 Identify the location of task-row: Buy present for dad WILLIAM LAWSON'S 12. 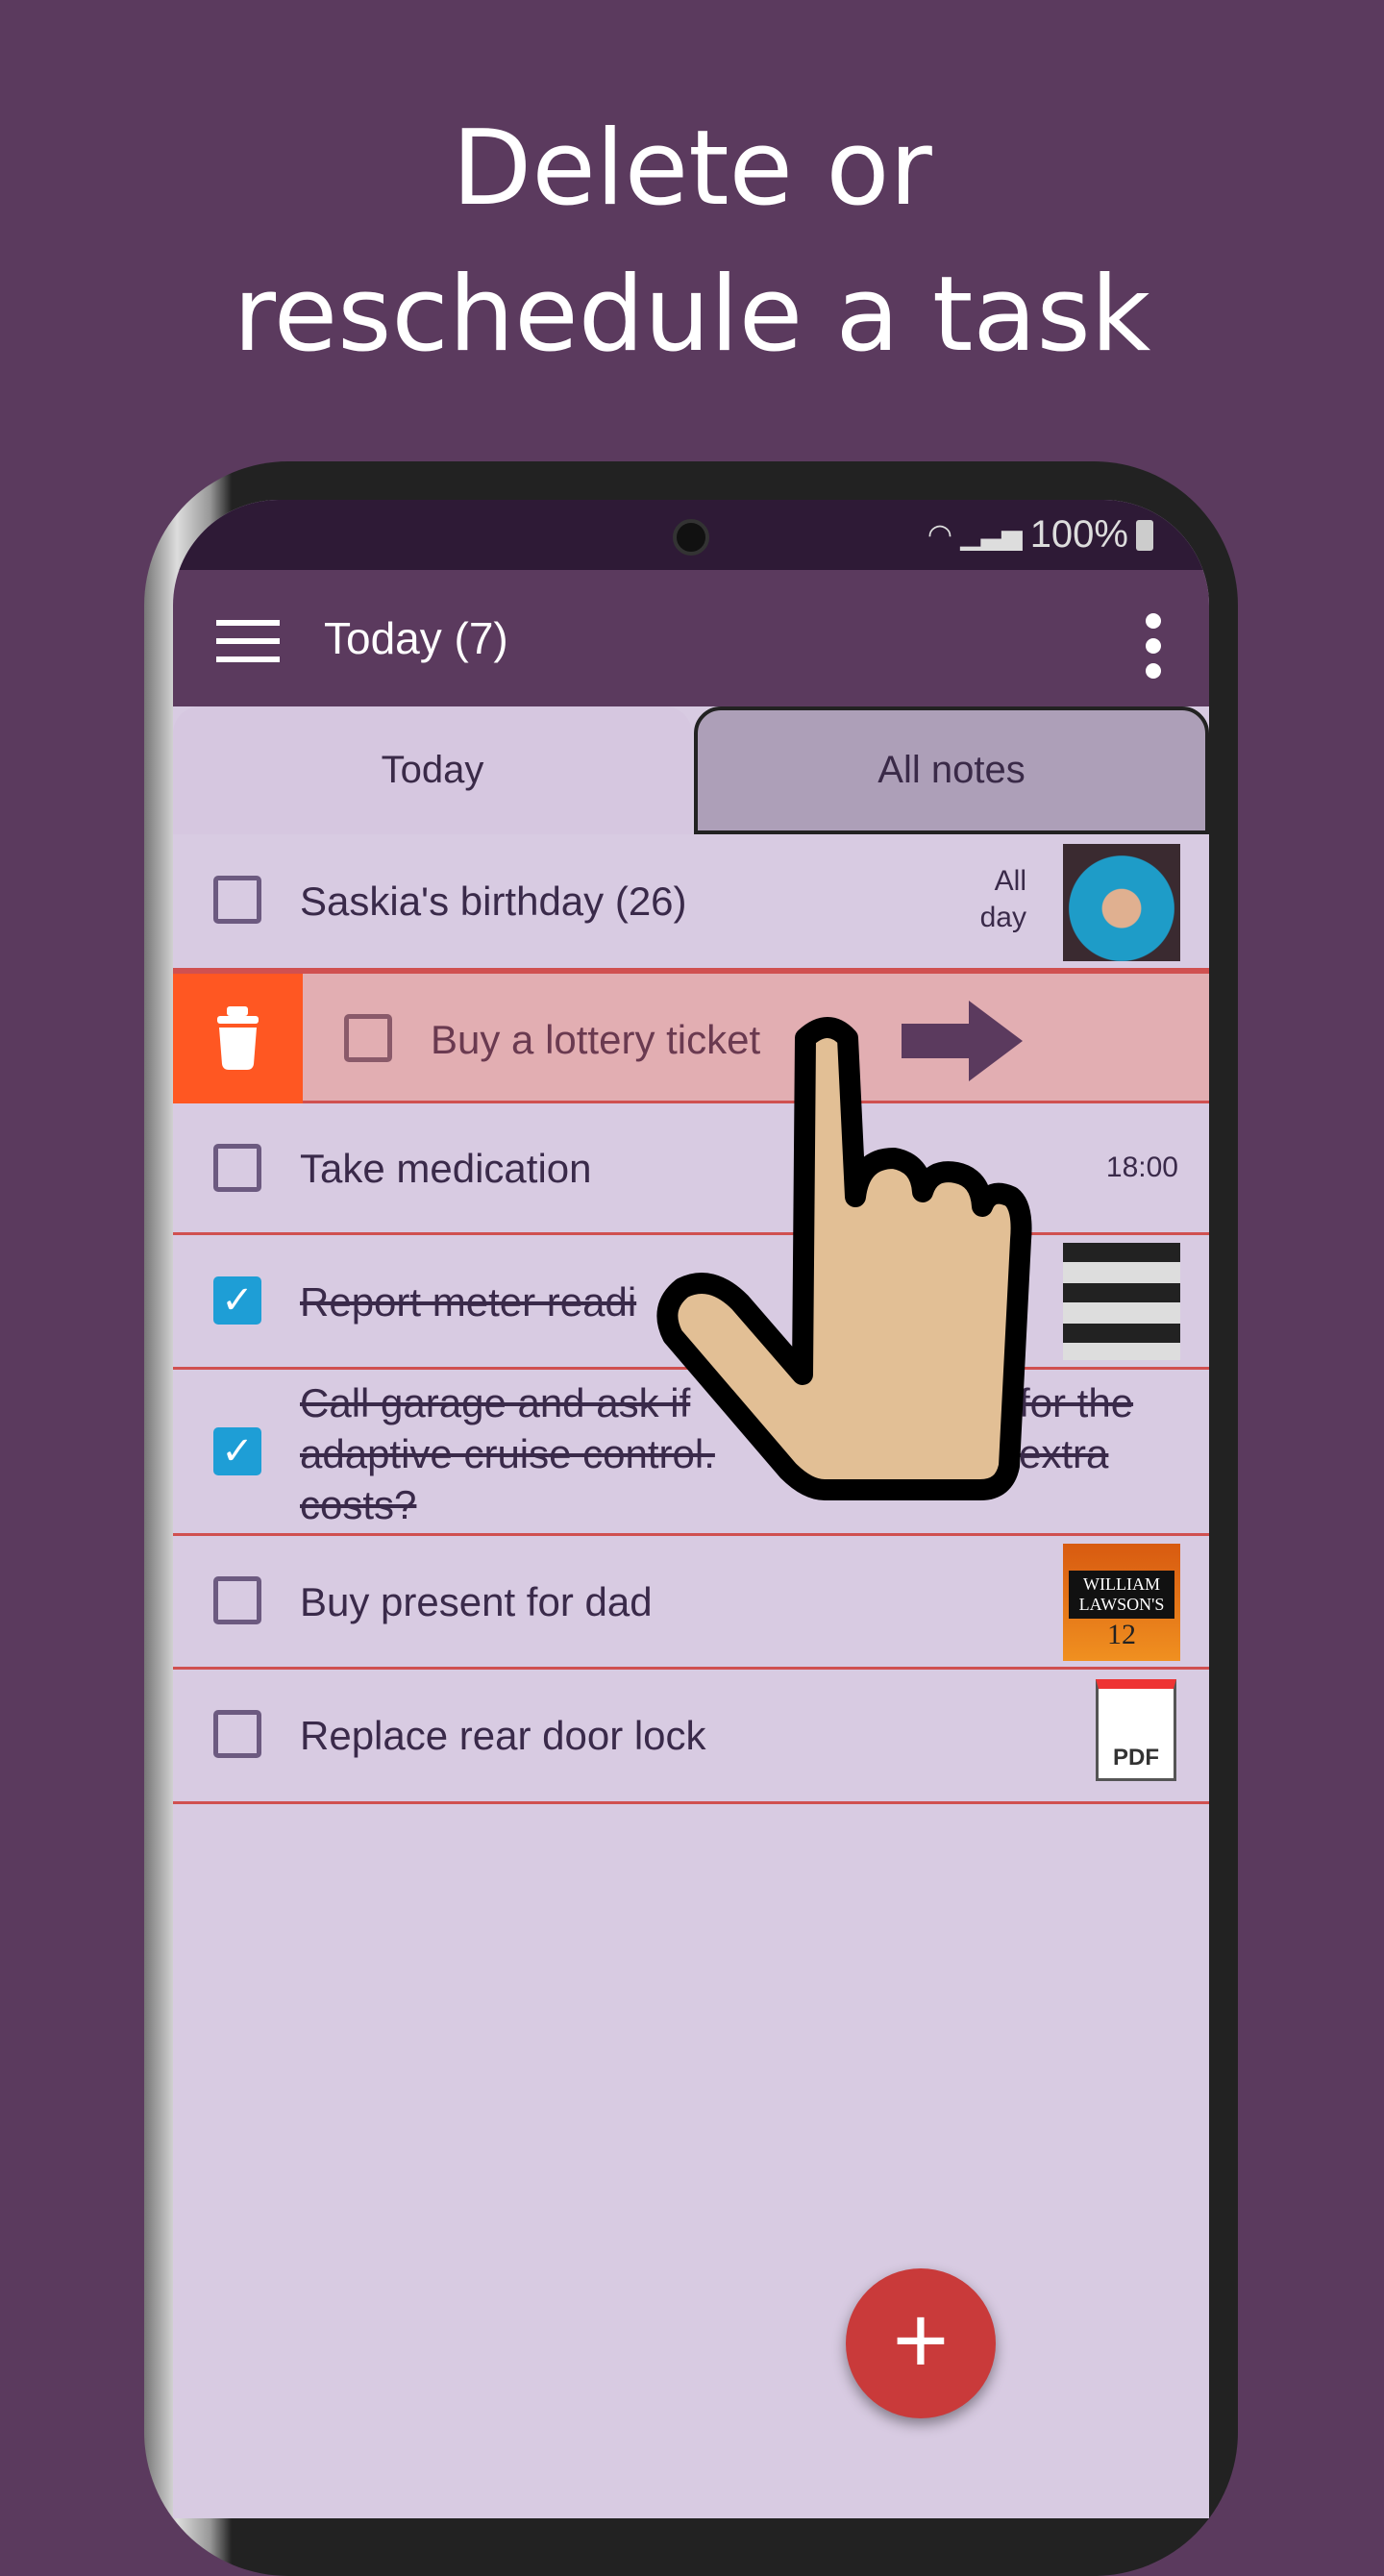
(691, 1603).